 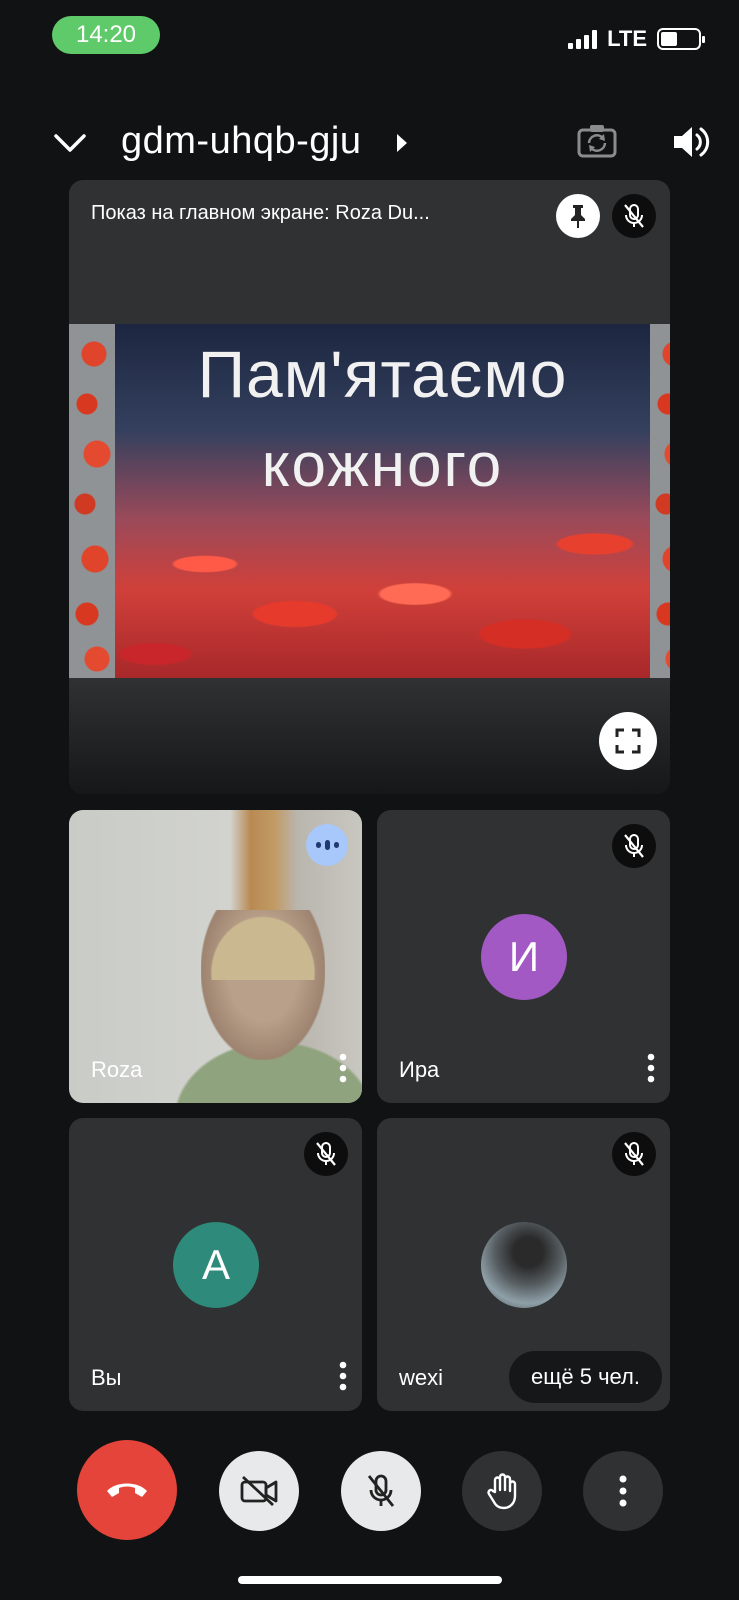 I want to click on camera-switch-icon, so click(x=597, y=142).